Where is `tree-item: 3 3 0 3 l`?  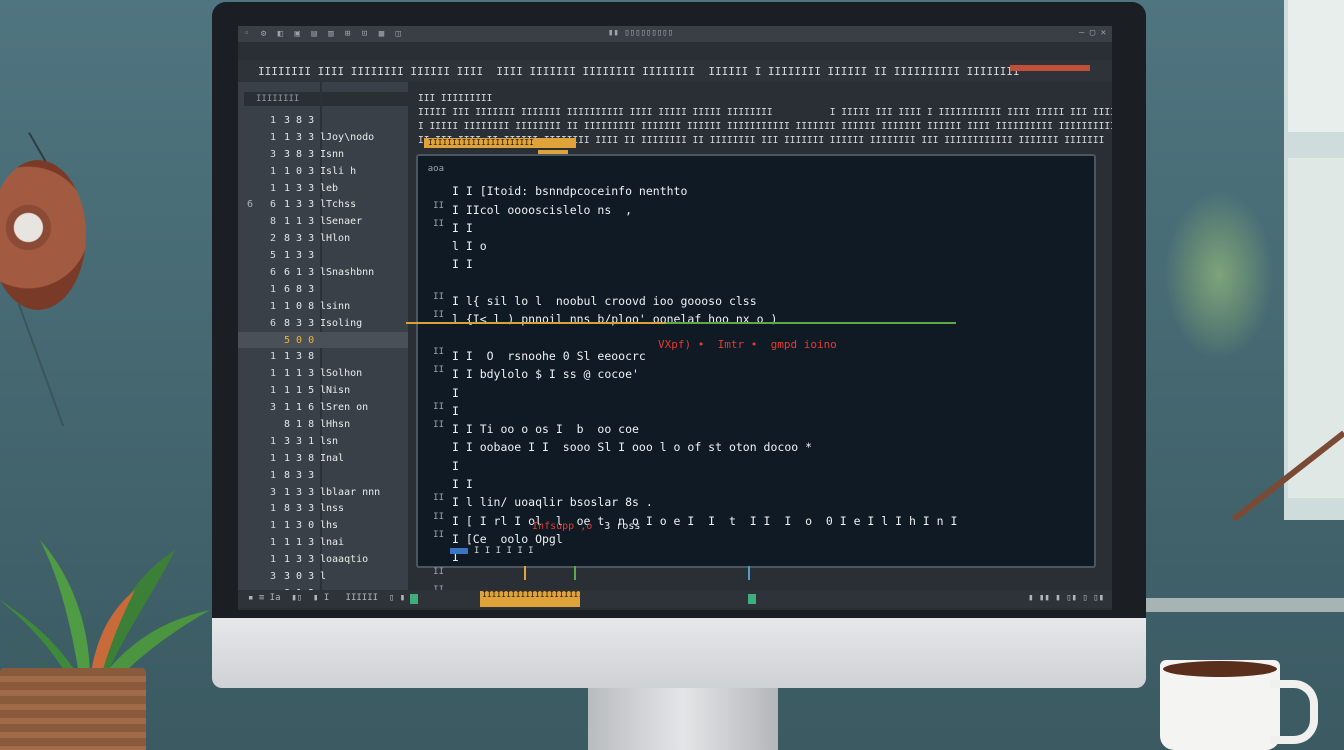 tree-item: 3 3 0 3 l is located at coordinates (323, 576).